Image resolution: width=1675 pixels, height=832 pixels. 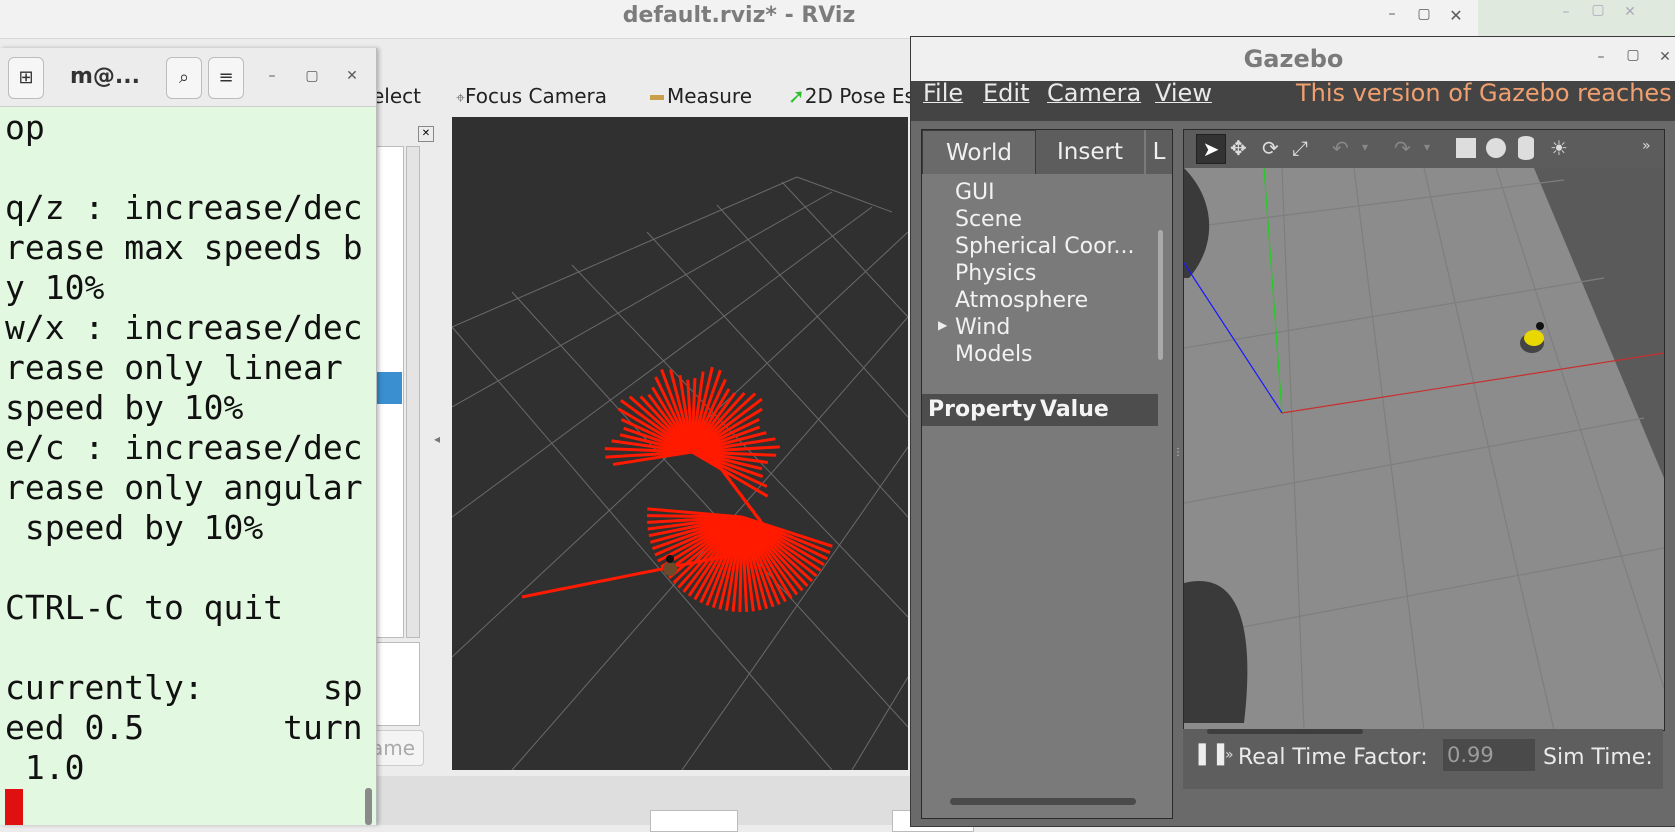 What do you see at coordinates (988, 219) in the screenshot?
I see `tree-item-scene: Scene` at bounding box center [988, 219].